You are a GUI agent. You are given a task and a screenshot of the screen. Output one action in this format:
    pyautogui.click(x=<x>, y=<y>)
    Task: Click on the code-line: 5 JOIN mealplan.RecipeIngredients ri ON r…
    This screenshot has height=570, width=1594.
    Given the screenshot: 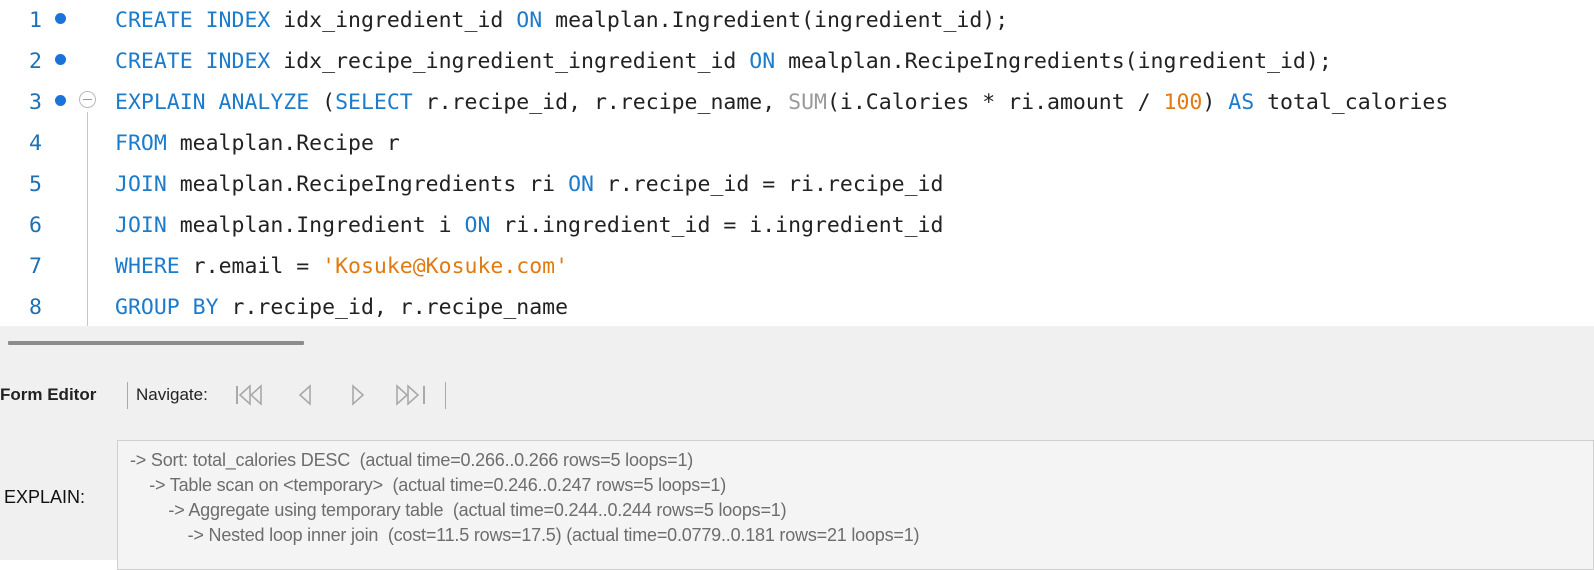 What is the action you would take?
    pyautogui.click(x=797, y=184)
    